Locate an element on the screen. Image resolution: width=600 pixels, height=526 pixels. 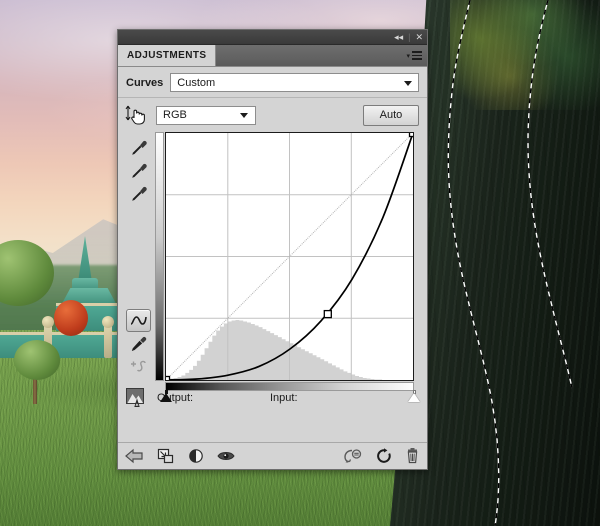
auto-button: Auto is located at coordinates (391, 115).